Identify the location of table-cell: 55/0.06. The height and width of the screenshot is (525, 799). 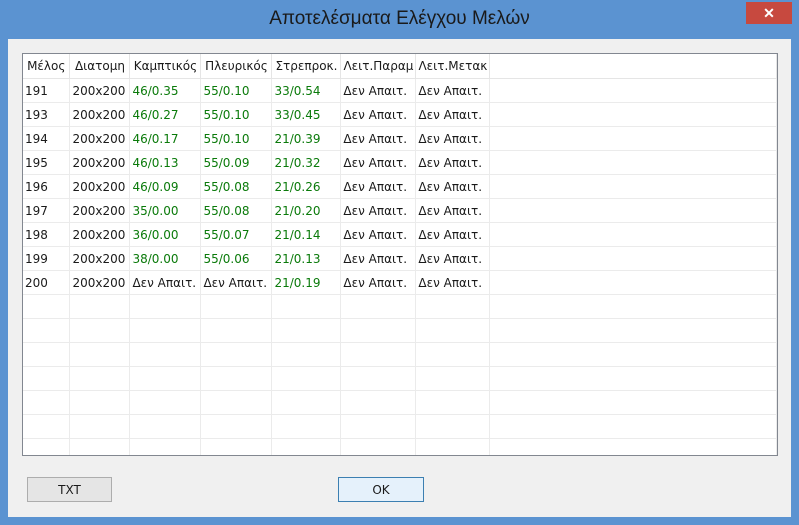
(236, 258).